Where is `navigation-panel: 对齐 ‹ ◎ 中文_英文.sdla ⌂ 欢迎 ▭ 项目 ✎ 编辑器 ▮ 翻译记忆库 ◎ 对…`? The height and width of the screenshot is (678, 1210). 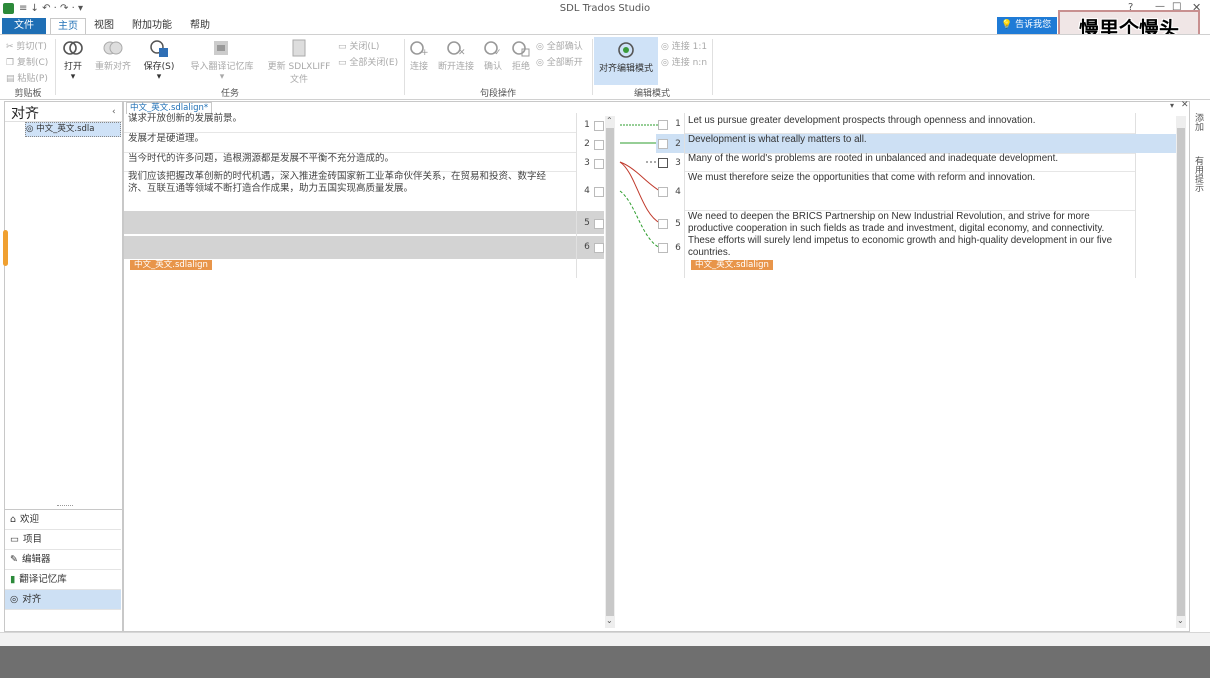
navigation-panel: 对齐 ‹ ◎ 中文_英文.sdla ⌂ 欢迎 ▭ 项目 ✎ 编辑器 ▮ 翻译记忆库 ◎ 对… is located at coordinates (63, 366).